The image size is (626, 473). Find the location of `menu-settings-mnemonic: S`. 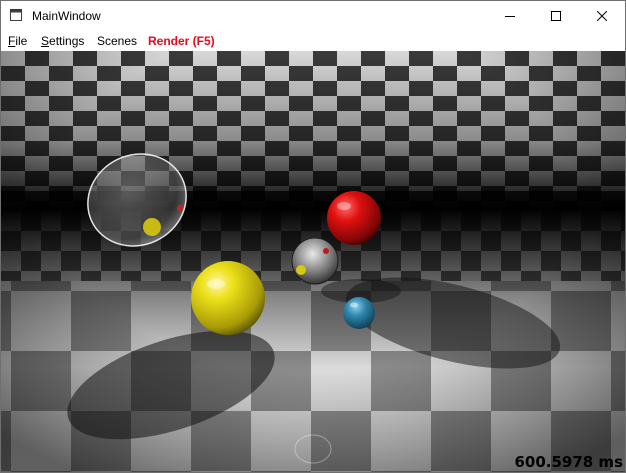

menu-settings-mnemonic: S is located at coordinates (45, 41).